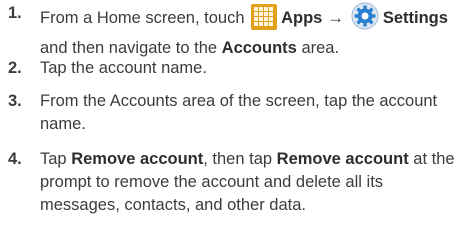 The image size is (472, 243). Describe the element at coordinates (365, 19) in the screenshot. I see `settings-gear-icon` at that location.